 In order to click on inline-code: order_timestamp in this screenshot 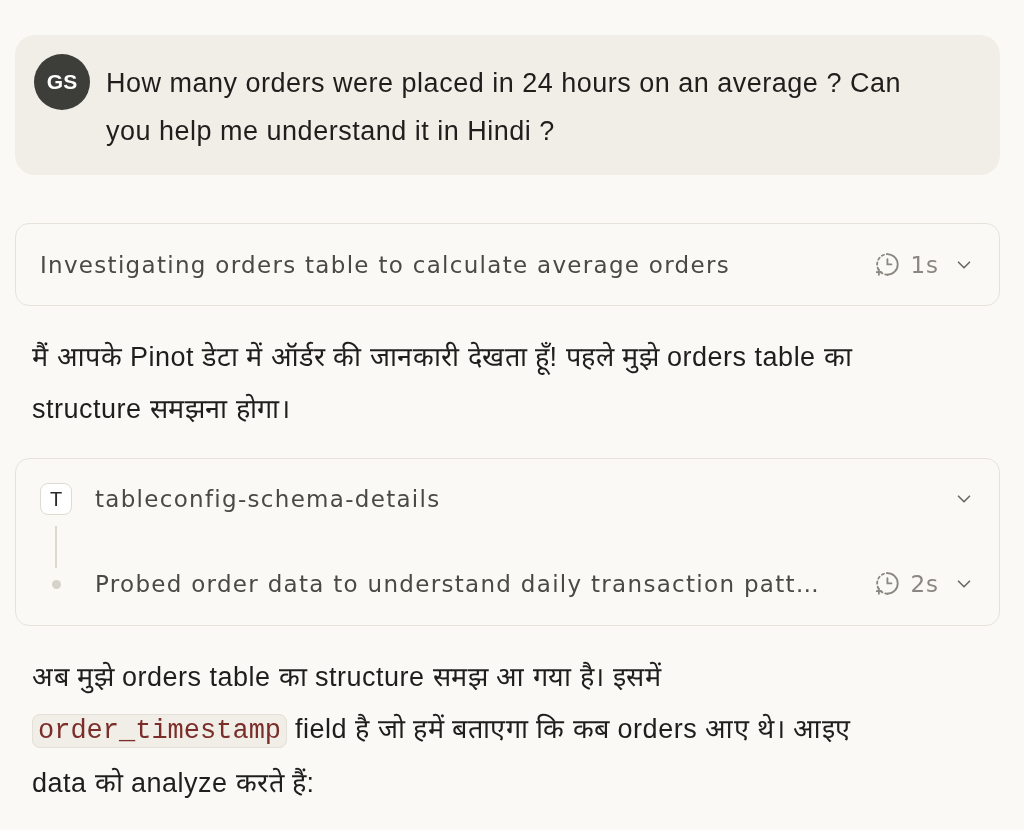, I will do `click(160, 731)`.